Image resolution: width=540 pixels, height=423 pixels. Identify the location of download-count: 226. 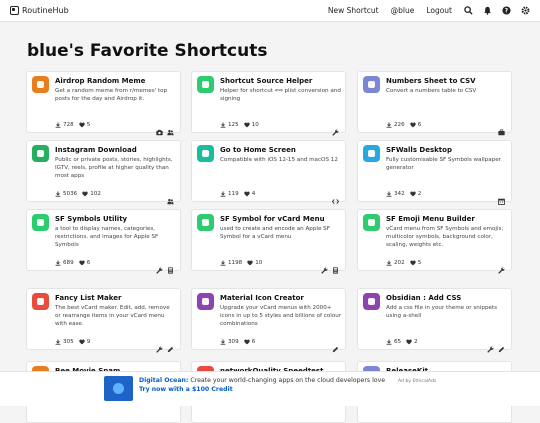
(399, 125).